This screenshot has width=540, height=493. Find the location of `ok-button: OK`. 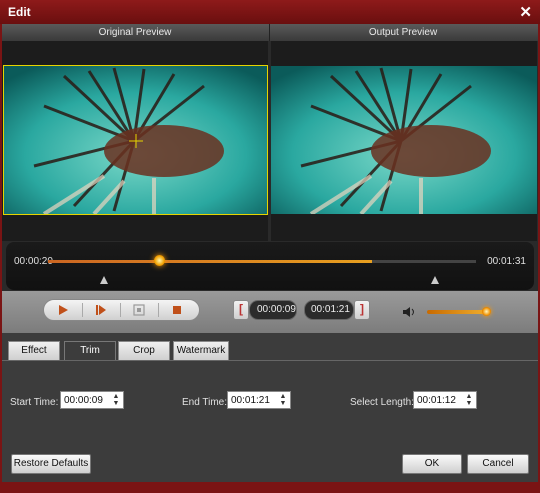

ok-button: OK is located at coordinates (432, 464).